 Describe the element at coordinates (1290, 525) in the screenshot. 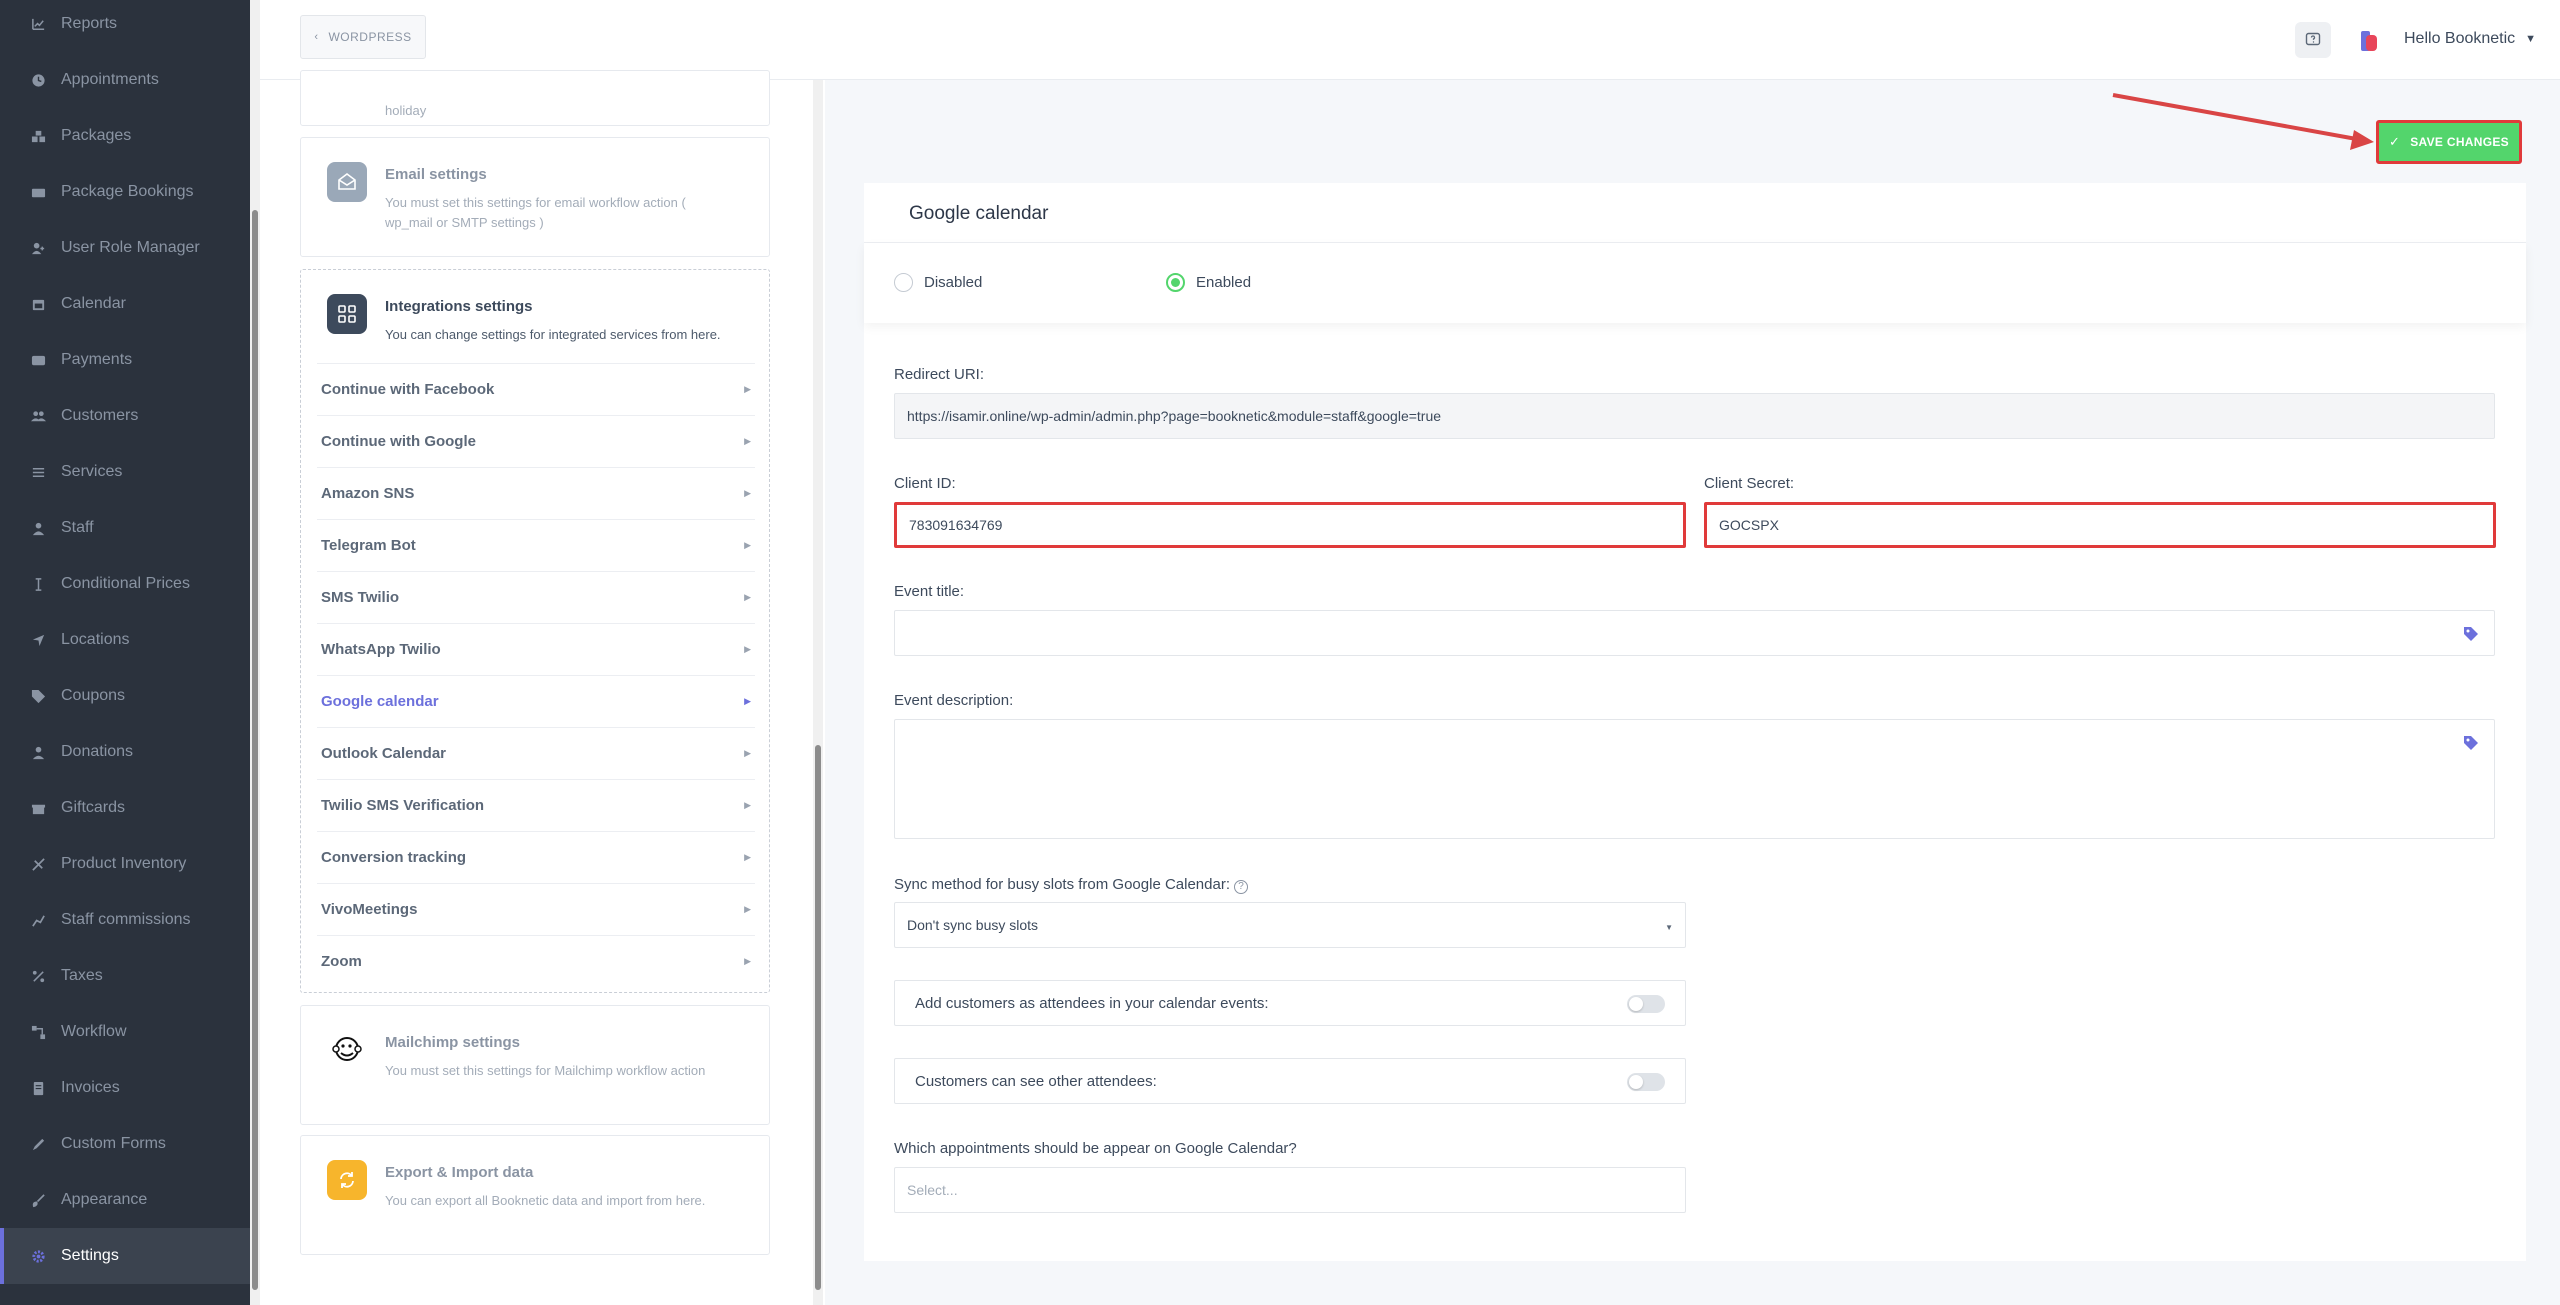

I see `client-id-field: 783091634769` at that location.